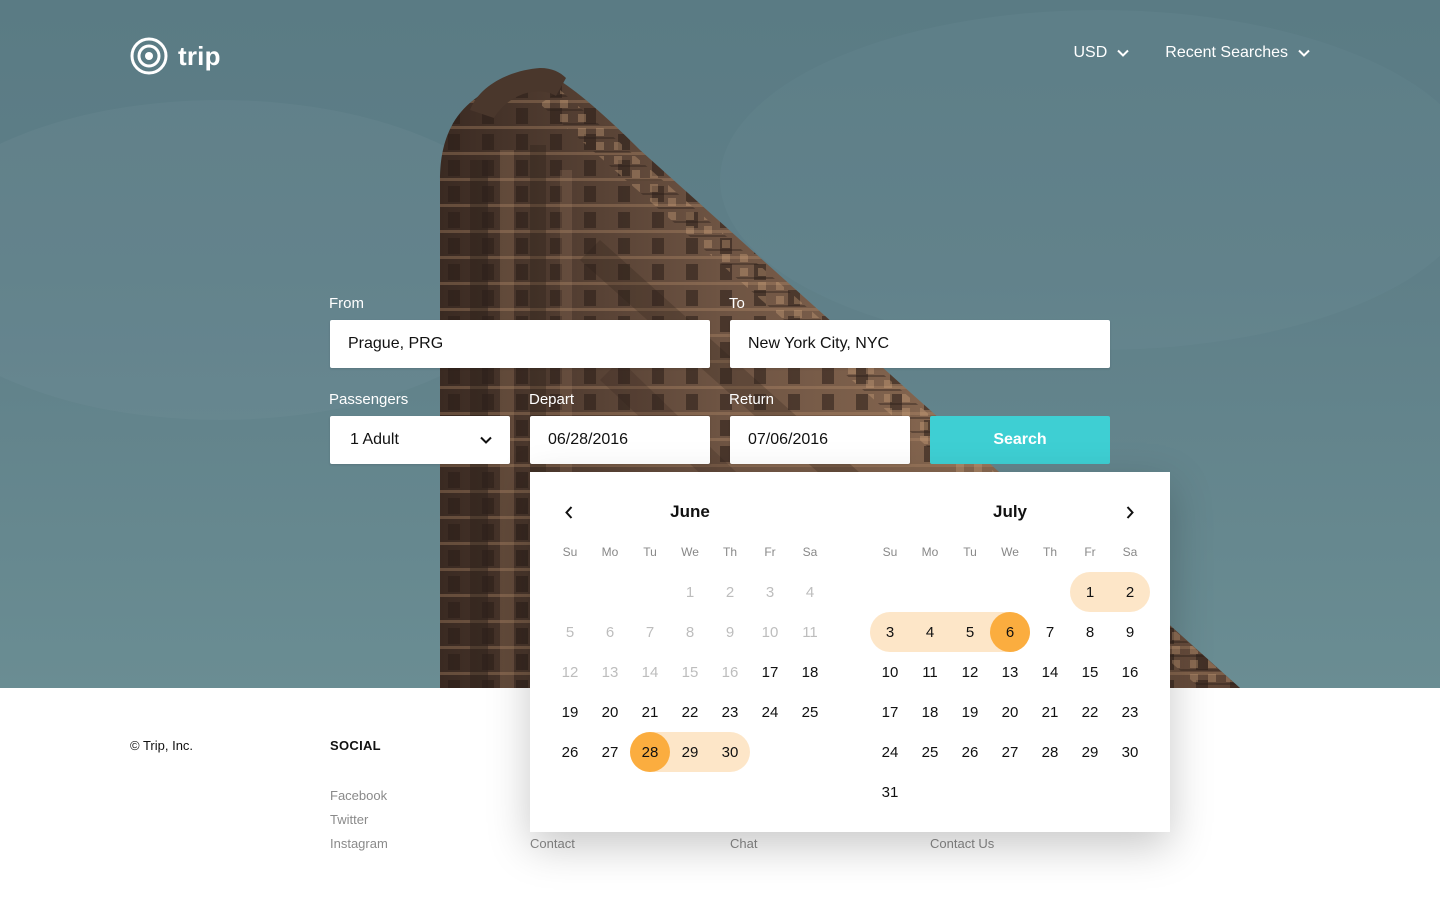 This screenshot has width=1440, height=900. I want to click on social-links: Facebook Twitter Instagram, so click(359, 820).